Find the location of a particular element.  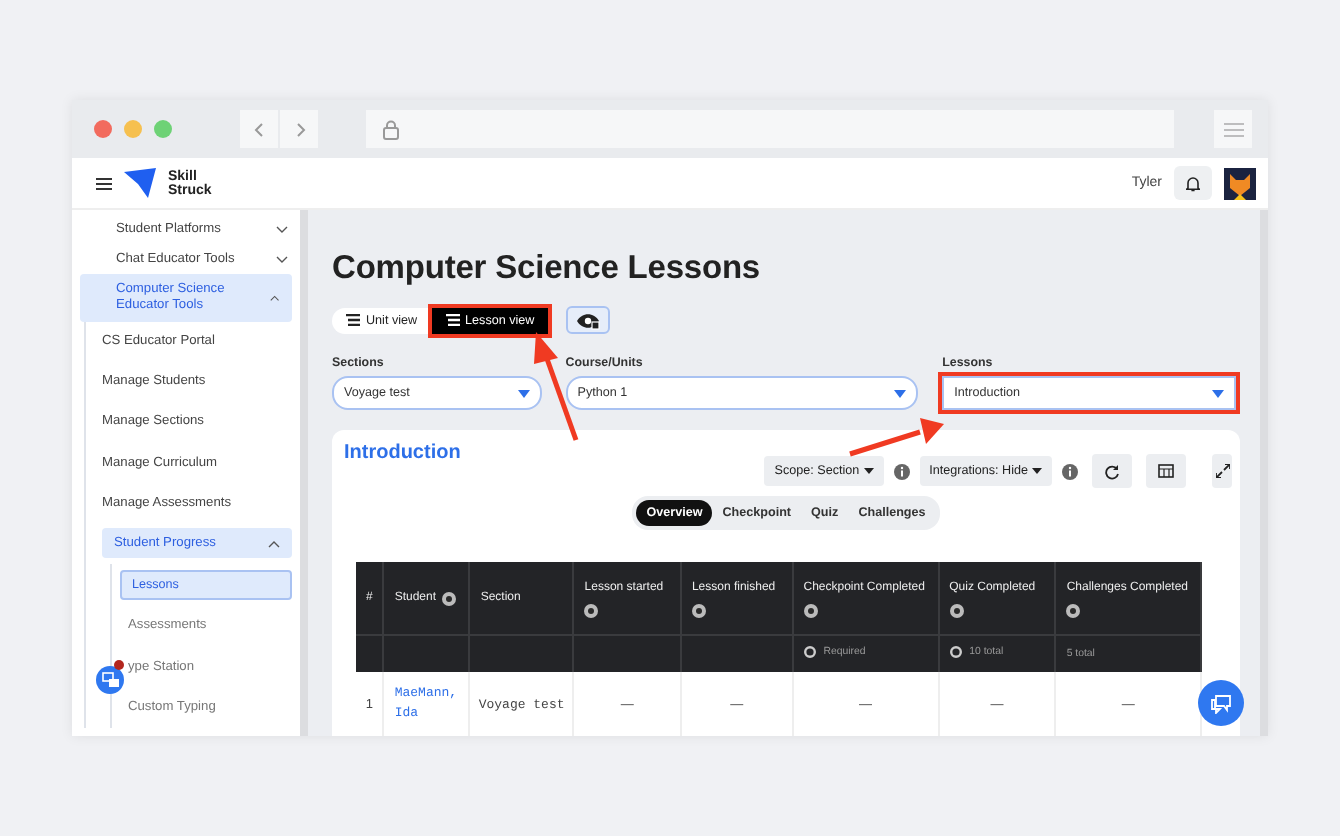

visibility-button is located at coordinates (588, 320).